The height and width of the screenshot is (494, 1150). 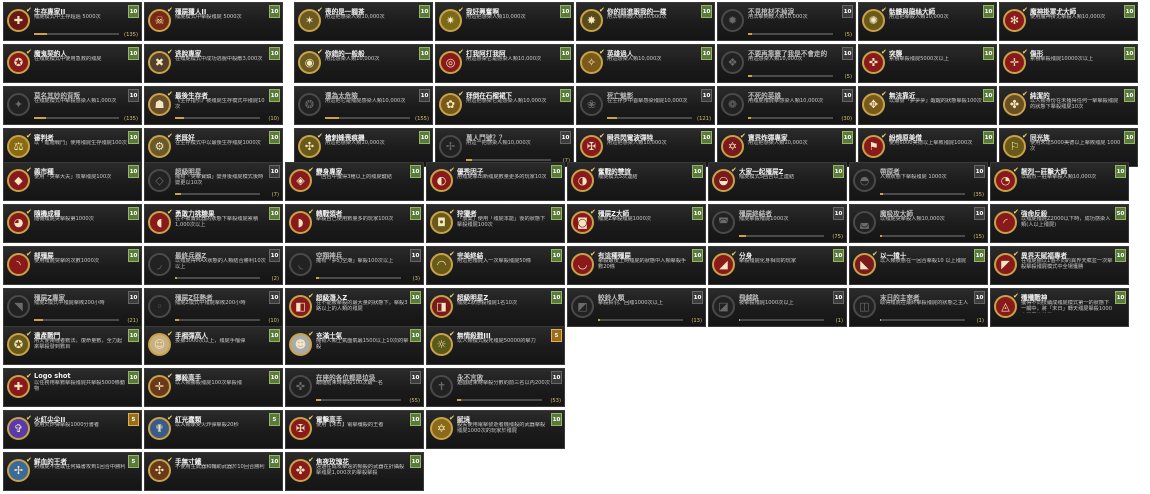 I want to click on achievement-card: ◪ 飛越路 被擊殺殭屍1000次以上 10 (1), so click(x=777, y=307).